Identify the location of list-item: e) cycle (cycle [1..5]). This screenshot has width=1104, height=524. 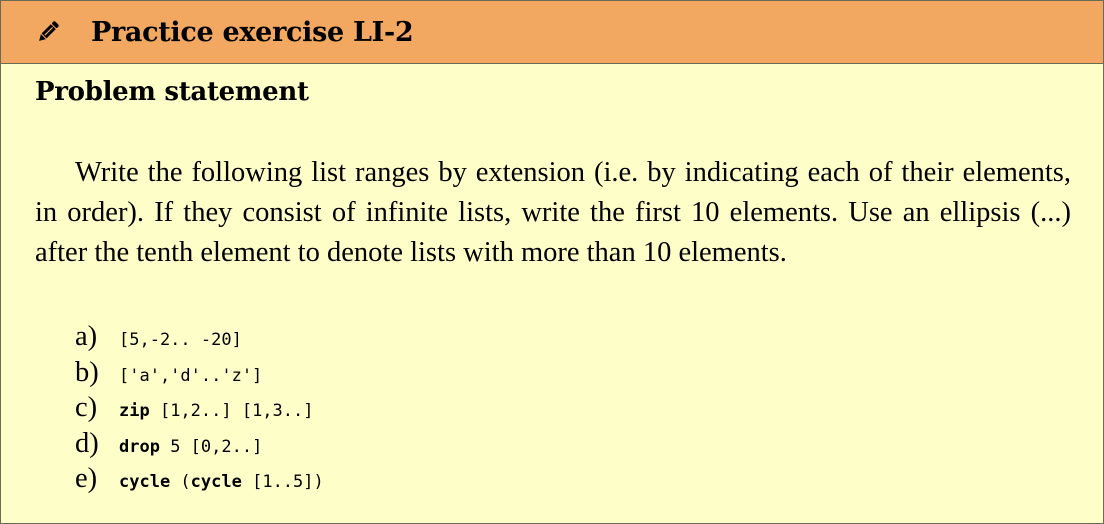
(199, 481).